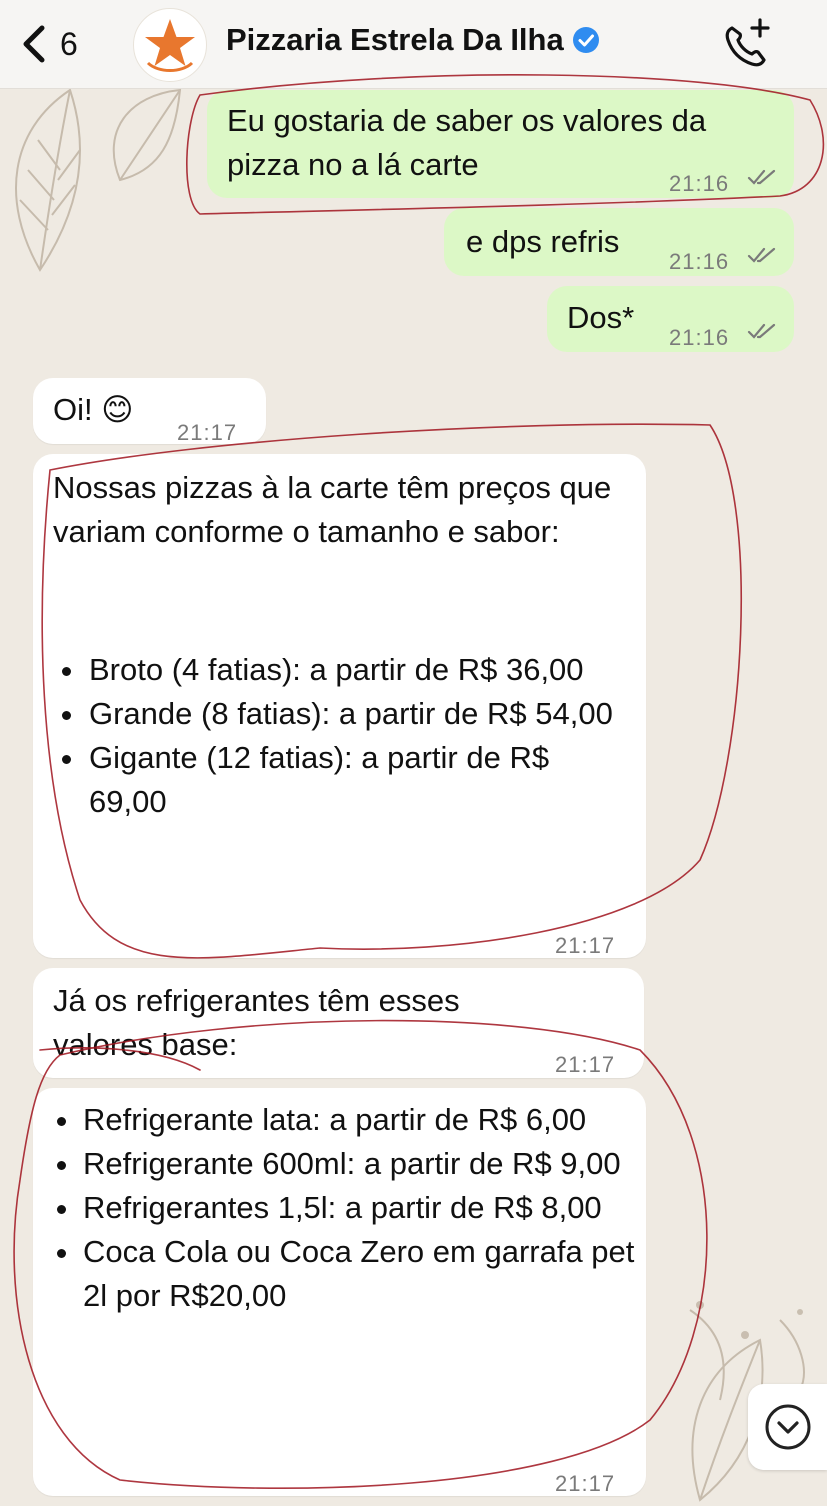  What do you see at coordinates (601, 317) in the screenshot?
I see `message-text: Dos*` at bounding box center [601, 317].